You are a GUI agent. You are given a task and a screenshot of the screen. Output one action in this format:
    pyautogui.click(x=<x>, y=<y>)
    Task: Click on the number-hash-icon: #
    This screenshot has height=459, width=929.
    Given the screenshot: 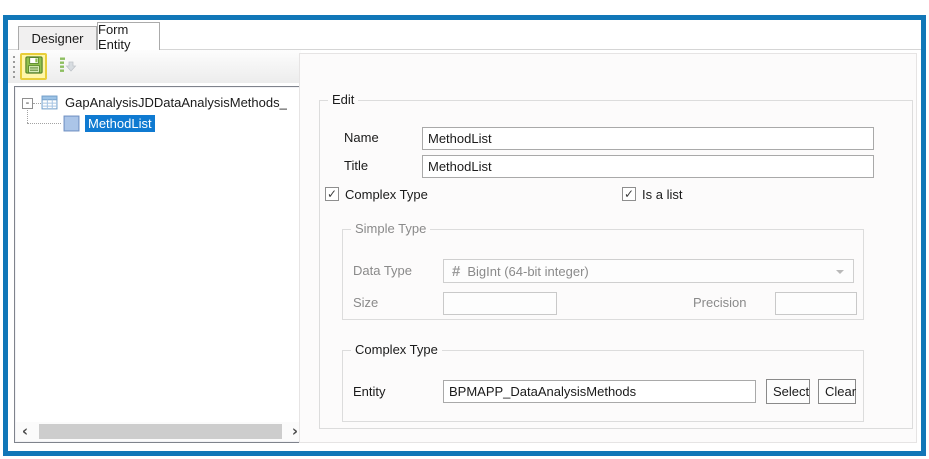 What is the action you would take?
    pyautogui.click(x=456, y=271)
    